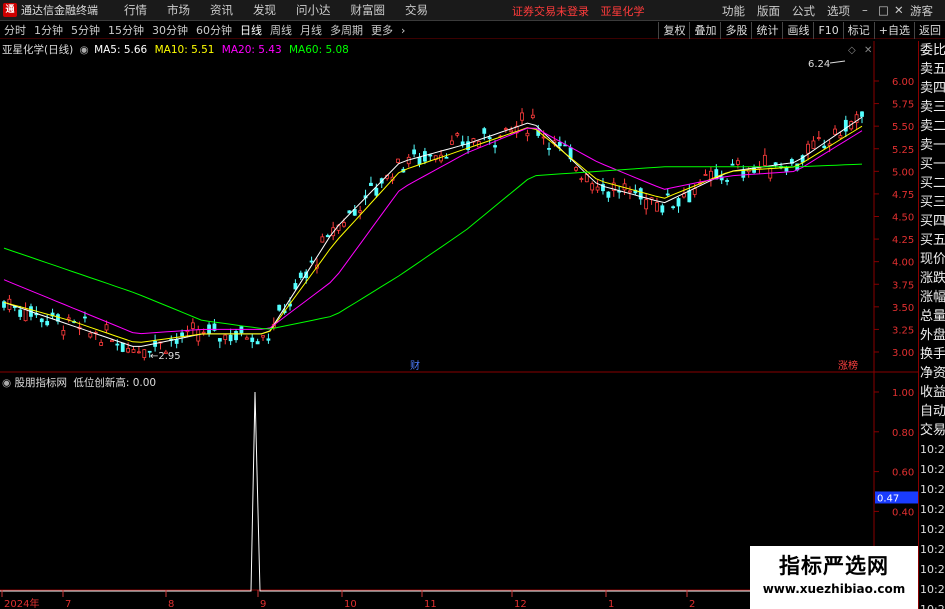 The height and width of the screenshot is (609, 945). What do you see at coordinates (520, 604) in the screenshot?
I see `x-tick-label: 12` at bounding box center [520, 604].